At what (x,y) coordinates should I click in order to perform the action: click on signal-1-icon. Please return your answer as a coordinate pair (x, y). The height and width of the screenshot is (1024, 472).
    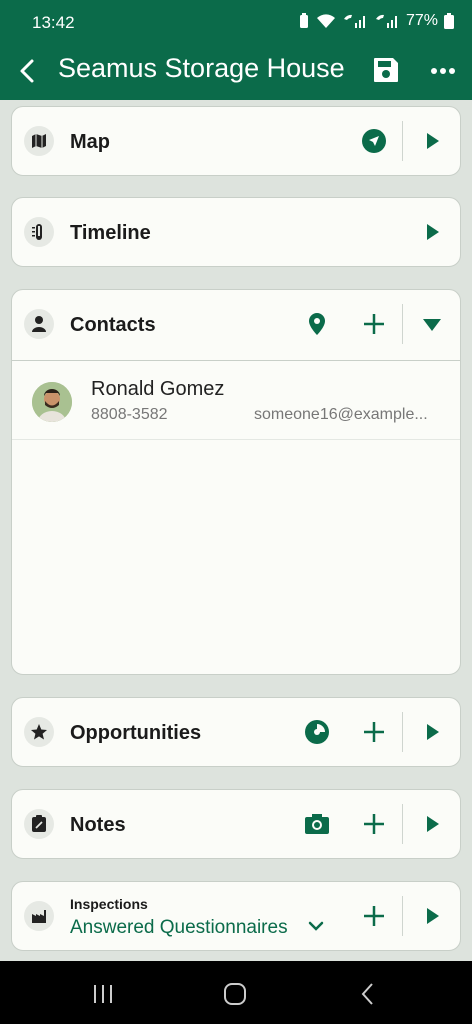
    Looking at the image, I should click on (354, 21).